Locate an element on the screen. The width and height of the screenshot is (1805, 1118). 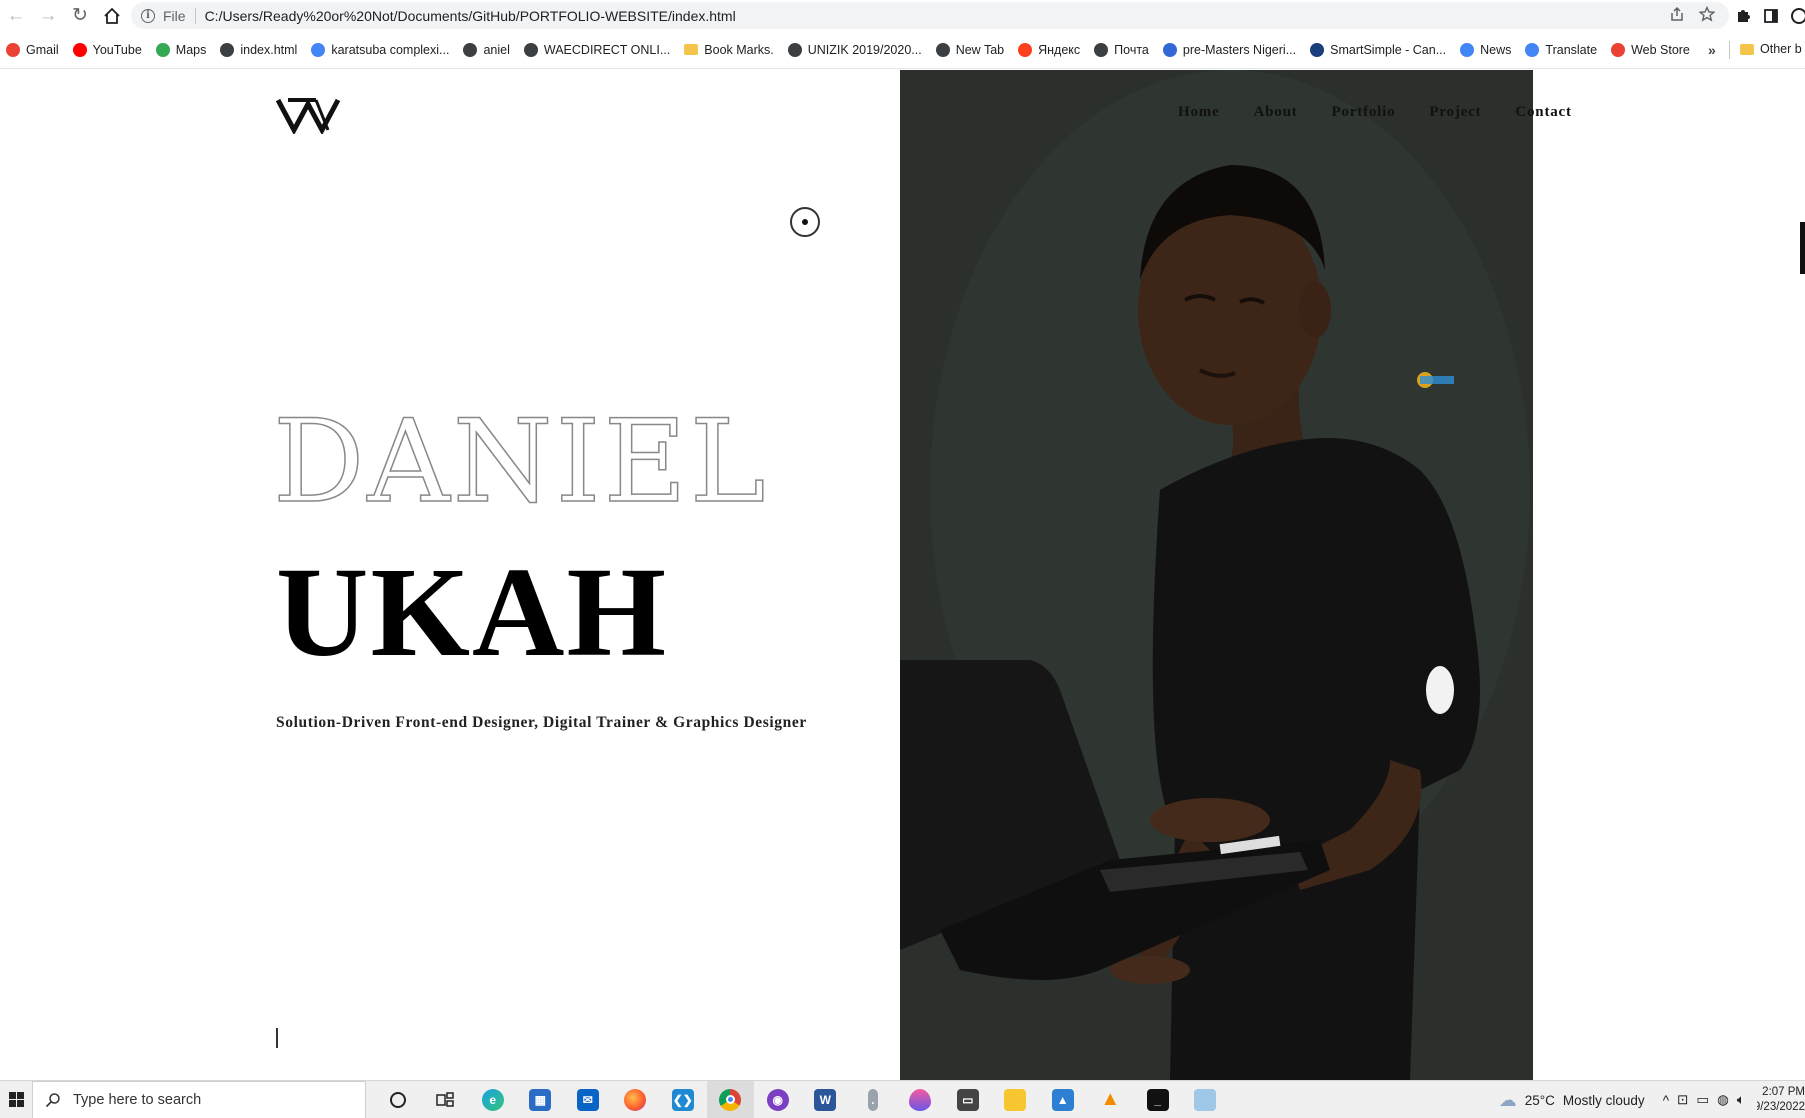
cortana-button is located at coordinates (398, 1099).